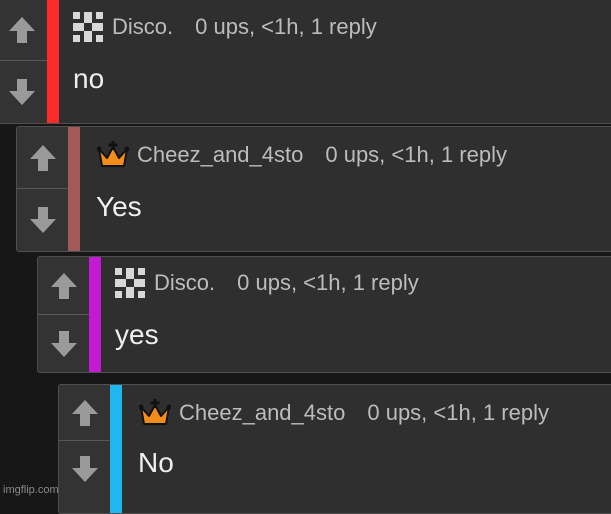 This screenshot has height=514, width=611. What do you see at coordinates (156, 462) in the screenshot?
I see `comment-text: No` at bounding box center [156, 462].